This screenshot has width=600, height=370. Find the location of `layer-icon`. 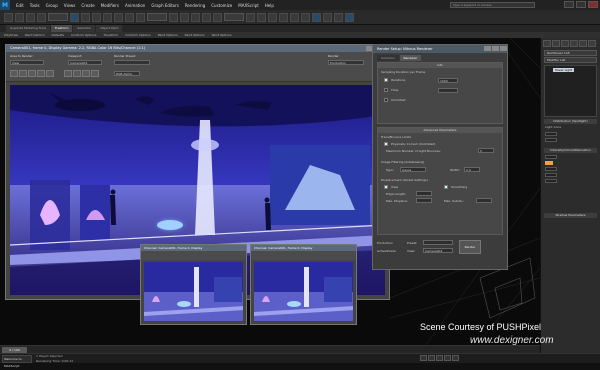

layer-icon is located at coordinates (272, 17).